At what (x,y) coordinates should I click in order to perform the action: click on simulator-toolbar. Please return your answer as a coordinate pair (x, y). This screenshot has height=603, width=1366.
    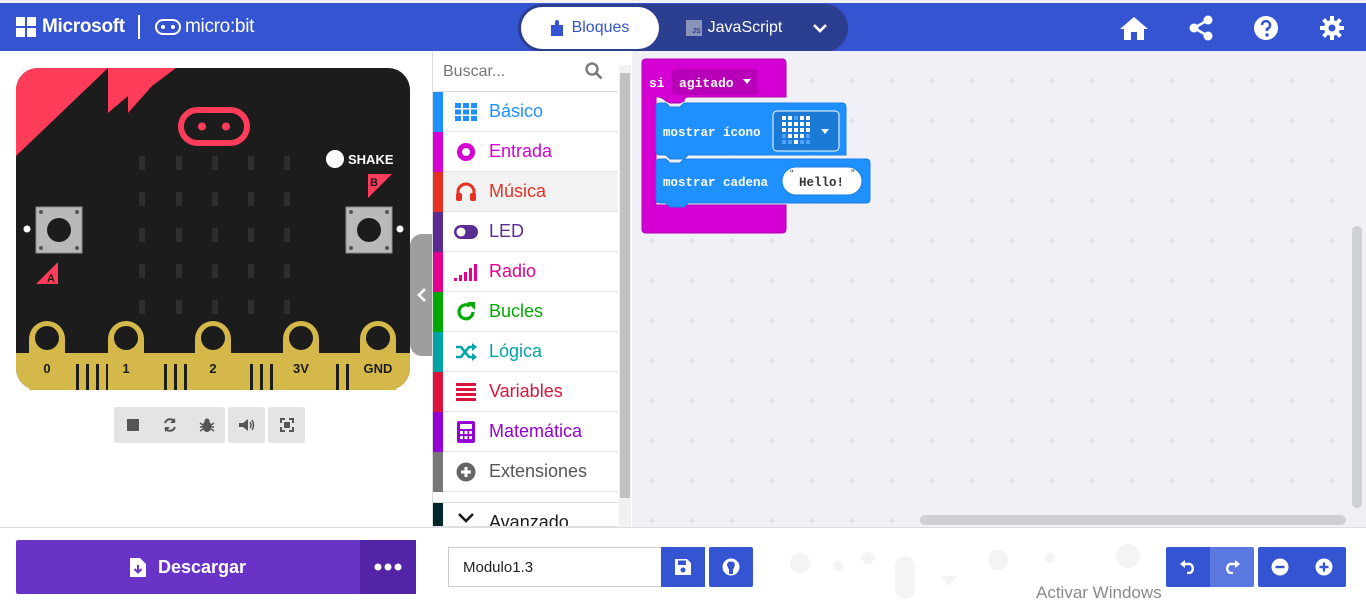
    Looking at the image, I should click on (209, 425).